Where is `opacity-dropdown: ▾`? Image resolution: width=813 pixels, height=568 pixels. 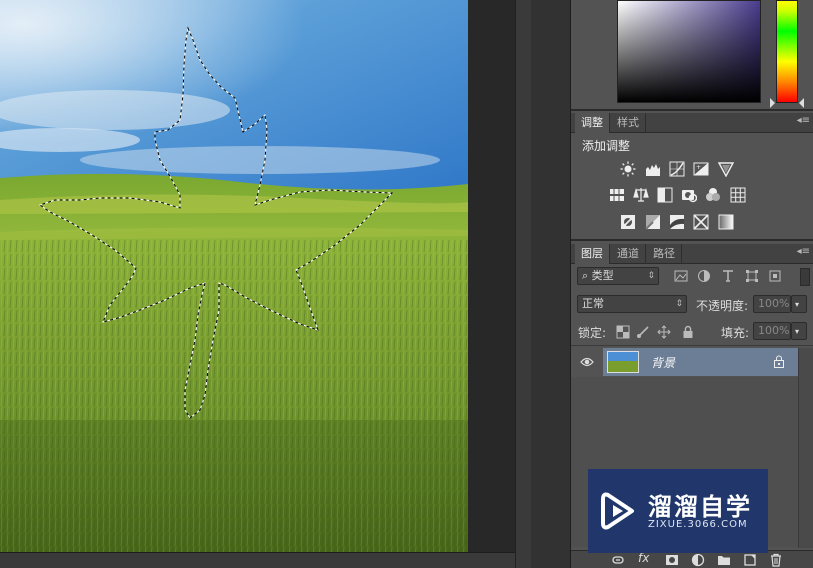 opacity-dropdown: ▾ is located at coordinates (799, 304).